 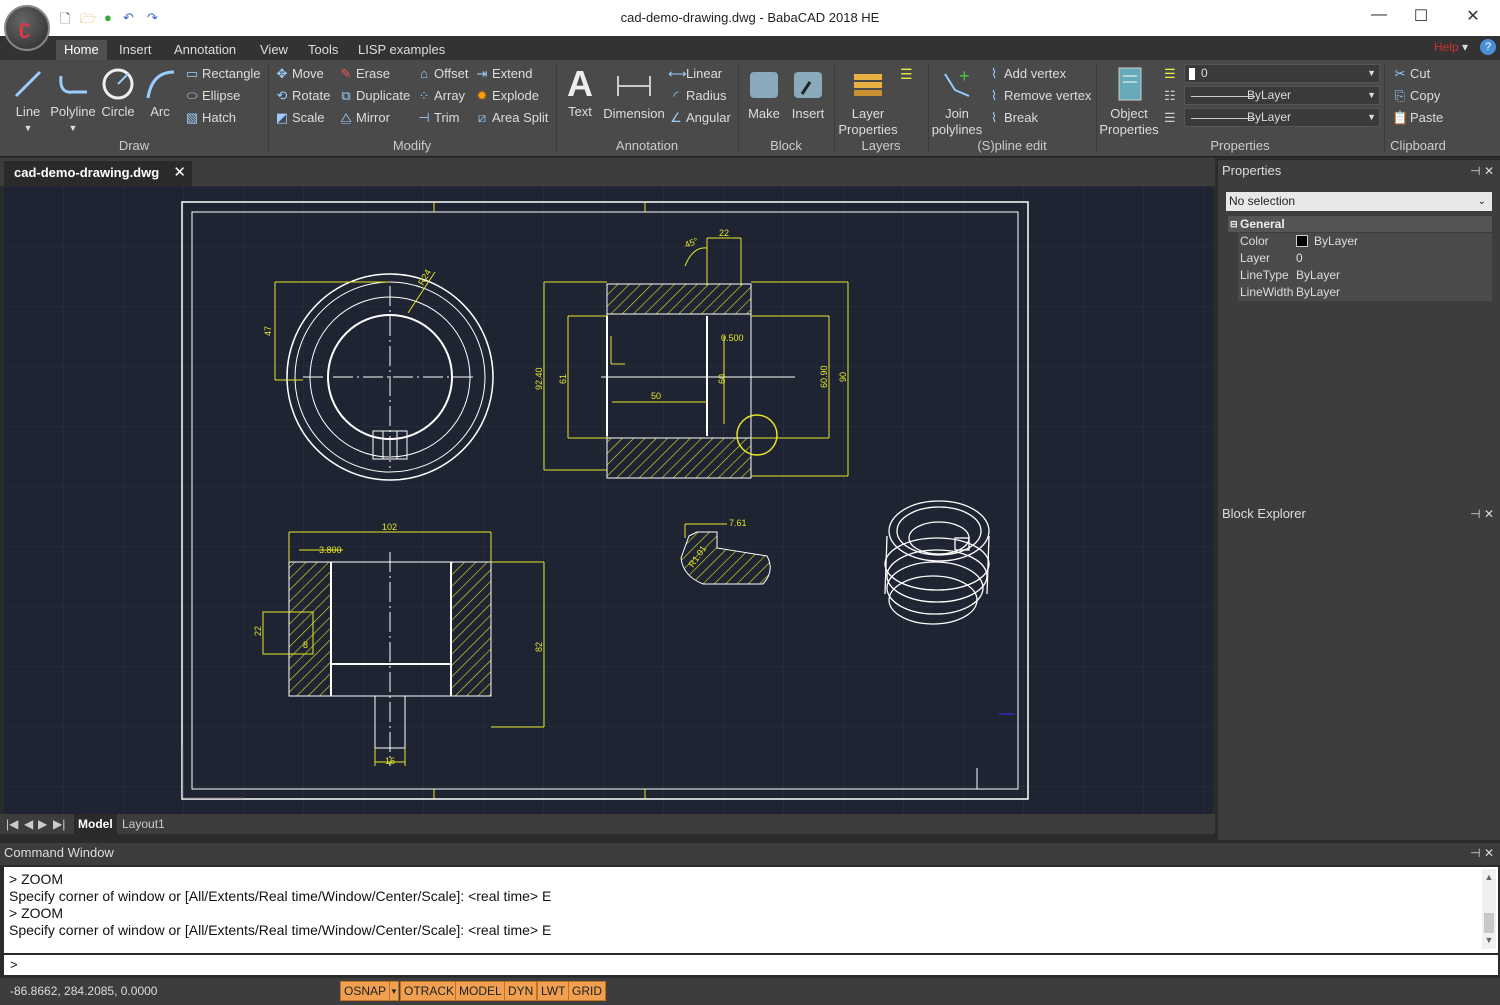 I want to click on lwt-toggle: LWT, so click(x=553, y=991).